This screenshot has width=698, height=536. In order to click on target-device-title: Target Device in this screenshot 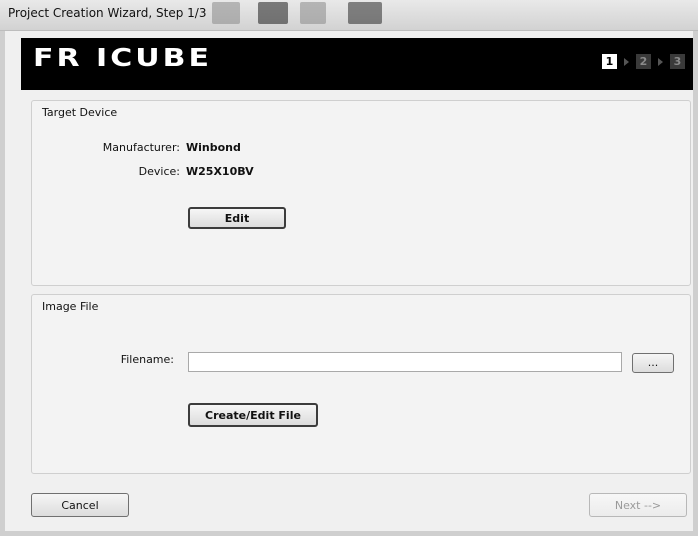, I will do `click(80, 112)`.